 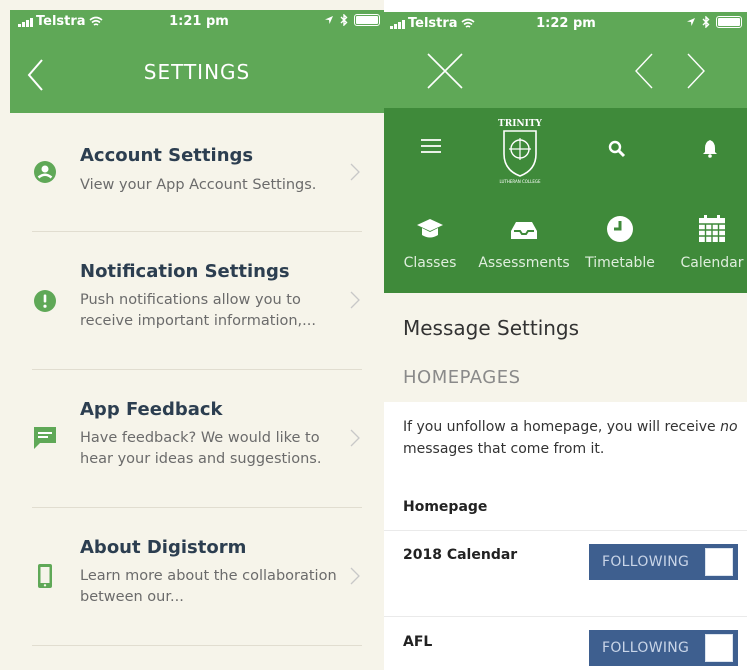 What do you see at coordinates (709, 243) in the screenshot?
I see `tab-calendar: Calendar` at bounding box center [709, 243].